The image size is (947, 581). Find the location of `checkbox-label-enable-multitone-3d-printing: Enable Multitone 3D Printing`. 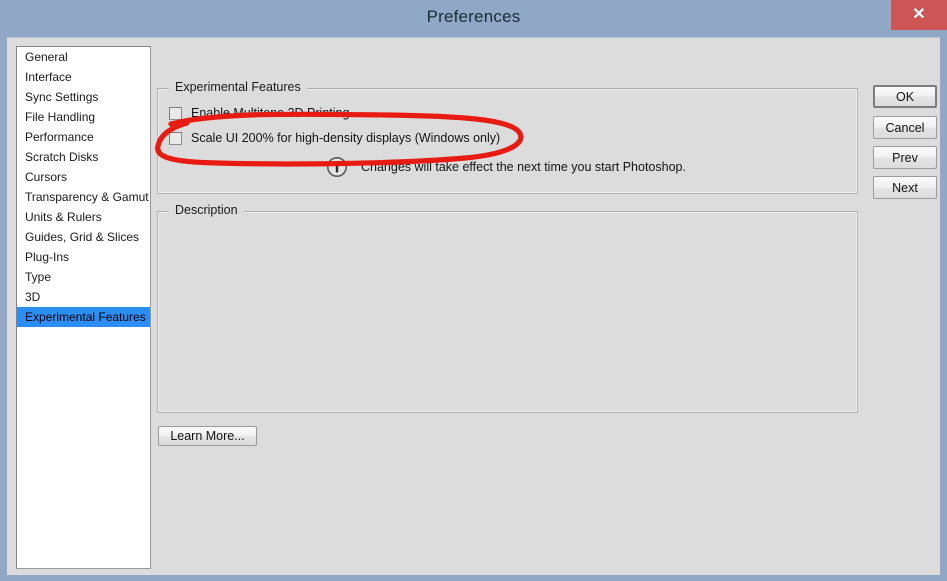

checkbox-label-enable-multitone-3d-printing: Enable Multitone 3D Printing is located at coordinates (270, 113).